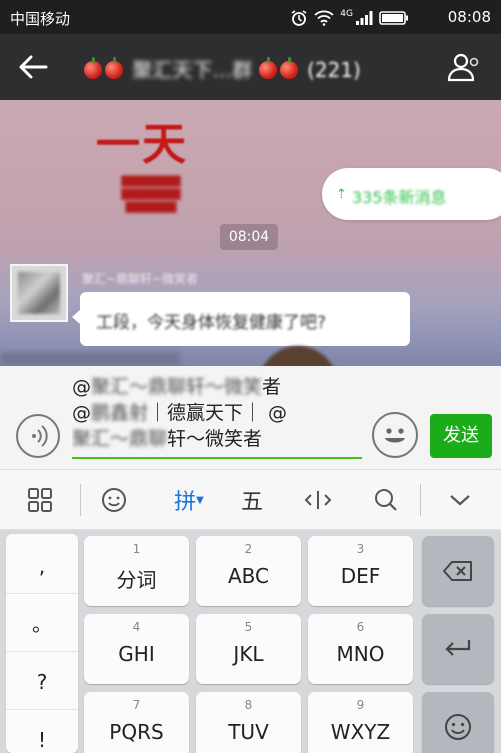  Describe the element at coordinates (298, 356) in the screenshot. I see `background-photo-person` at that location.